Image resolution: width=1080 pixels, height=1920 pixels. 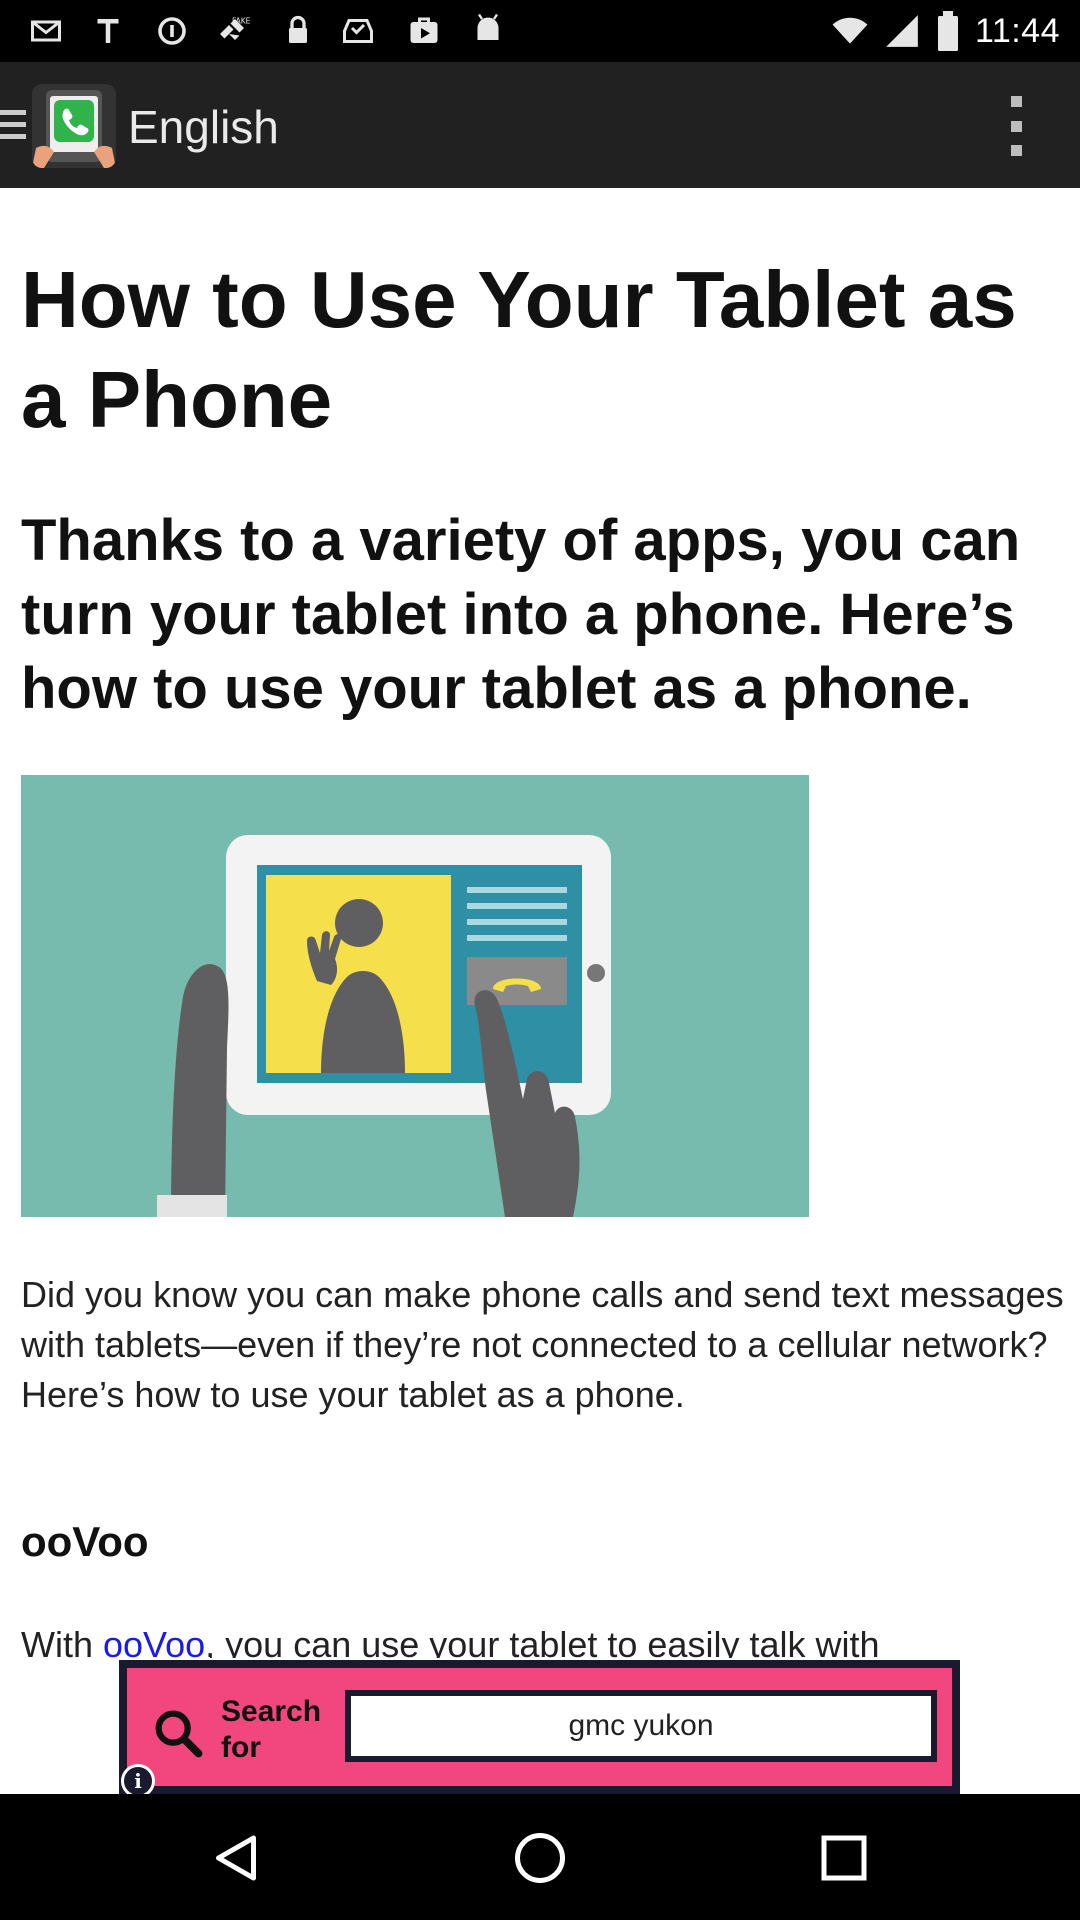 I want to click on recents-icon, so click(x=844, y=1858).